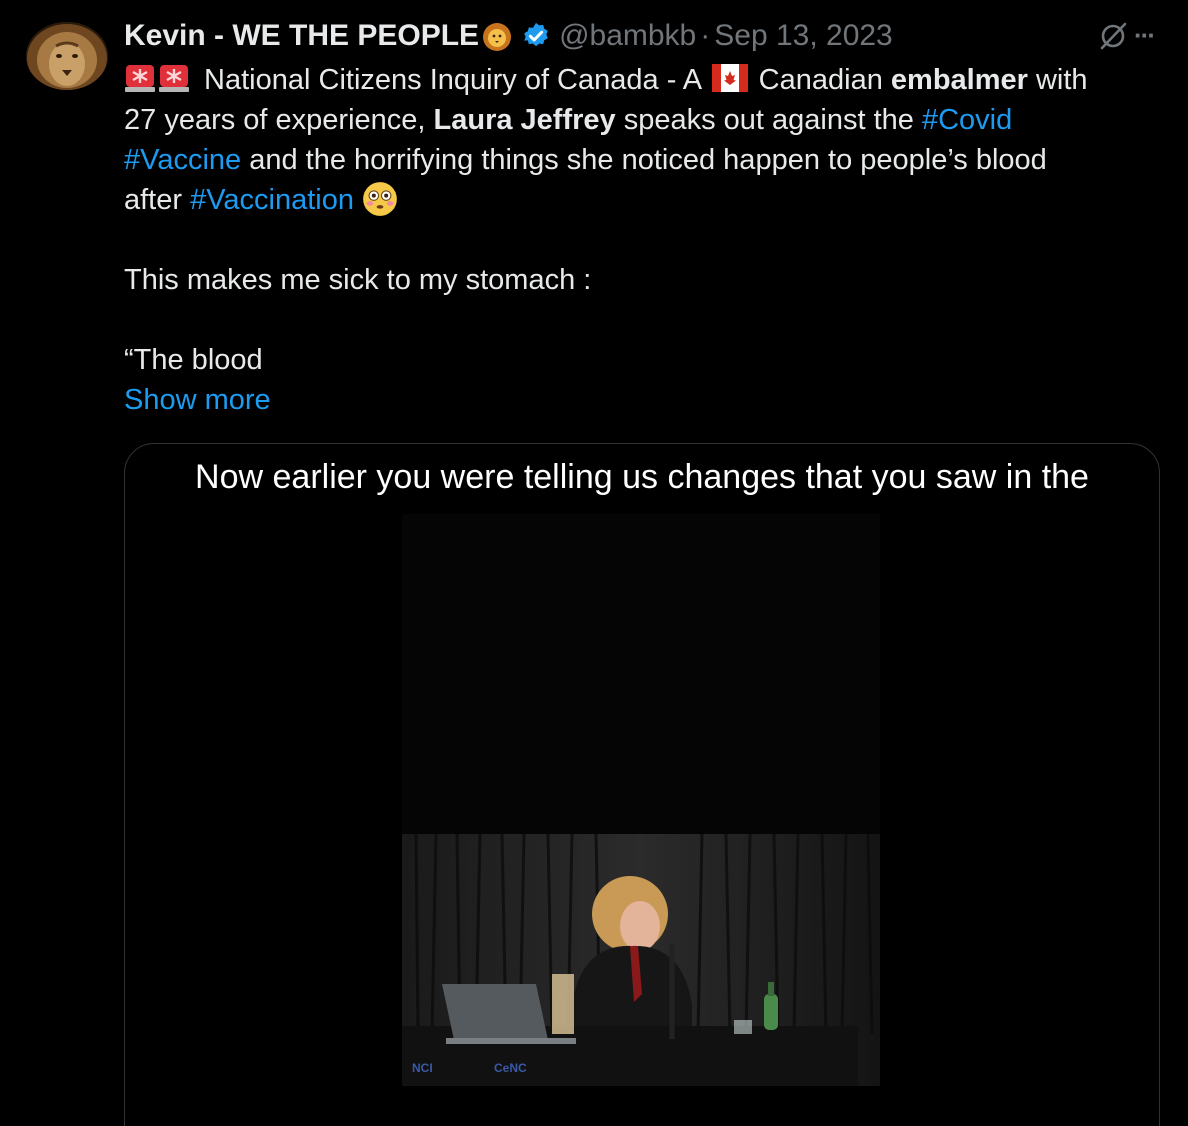 This screenshot has height=1126, width=1188. What do you see at coordinates (803, 36) in the screenshot?
I see `tweet-date: Sep 13, 2023` at bounding box center [803, 36].